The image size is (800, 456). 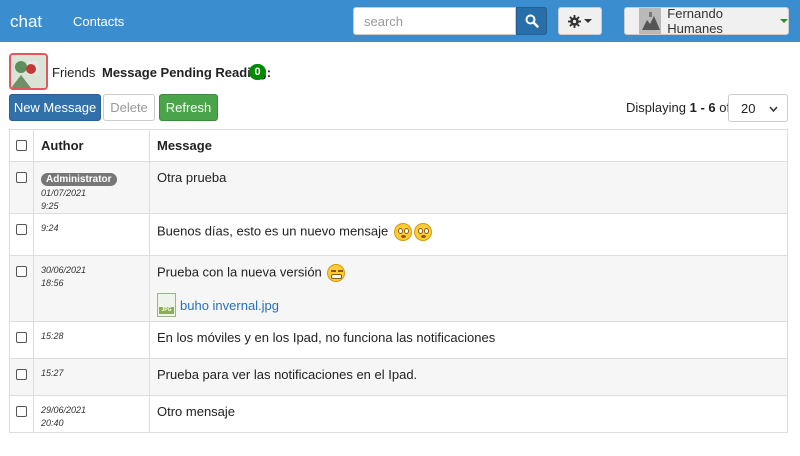 What do you see at coordinates (748, 108) in the screenshot?
I see `page-size-value: 20` at bounding box center [748, 108].